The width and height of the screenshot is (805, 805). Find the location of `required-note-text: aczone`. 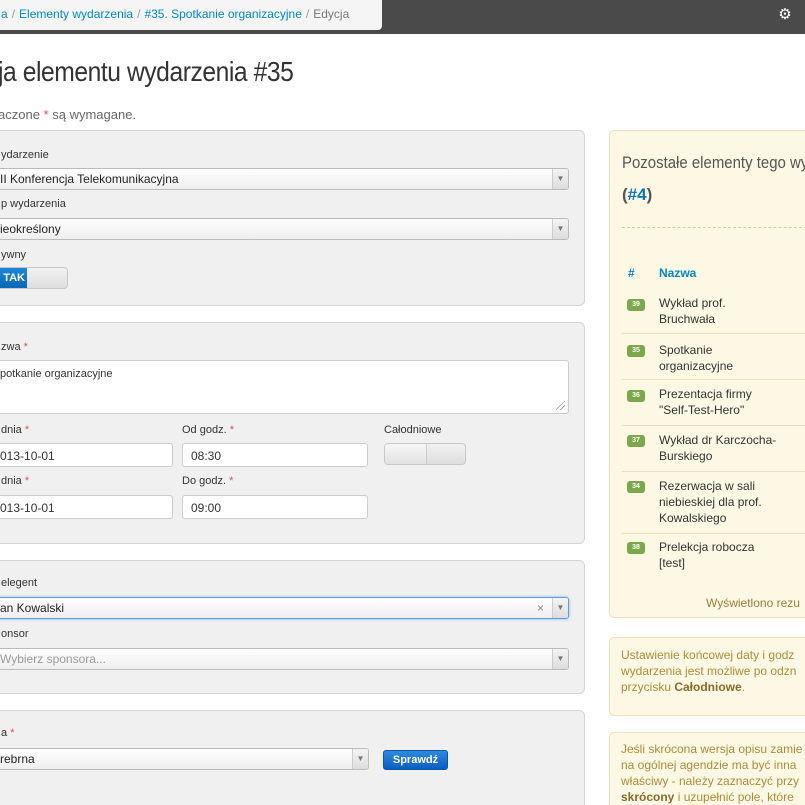

required-note-text: aczone is located at coordinates (22, 114).